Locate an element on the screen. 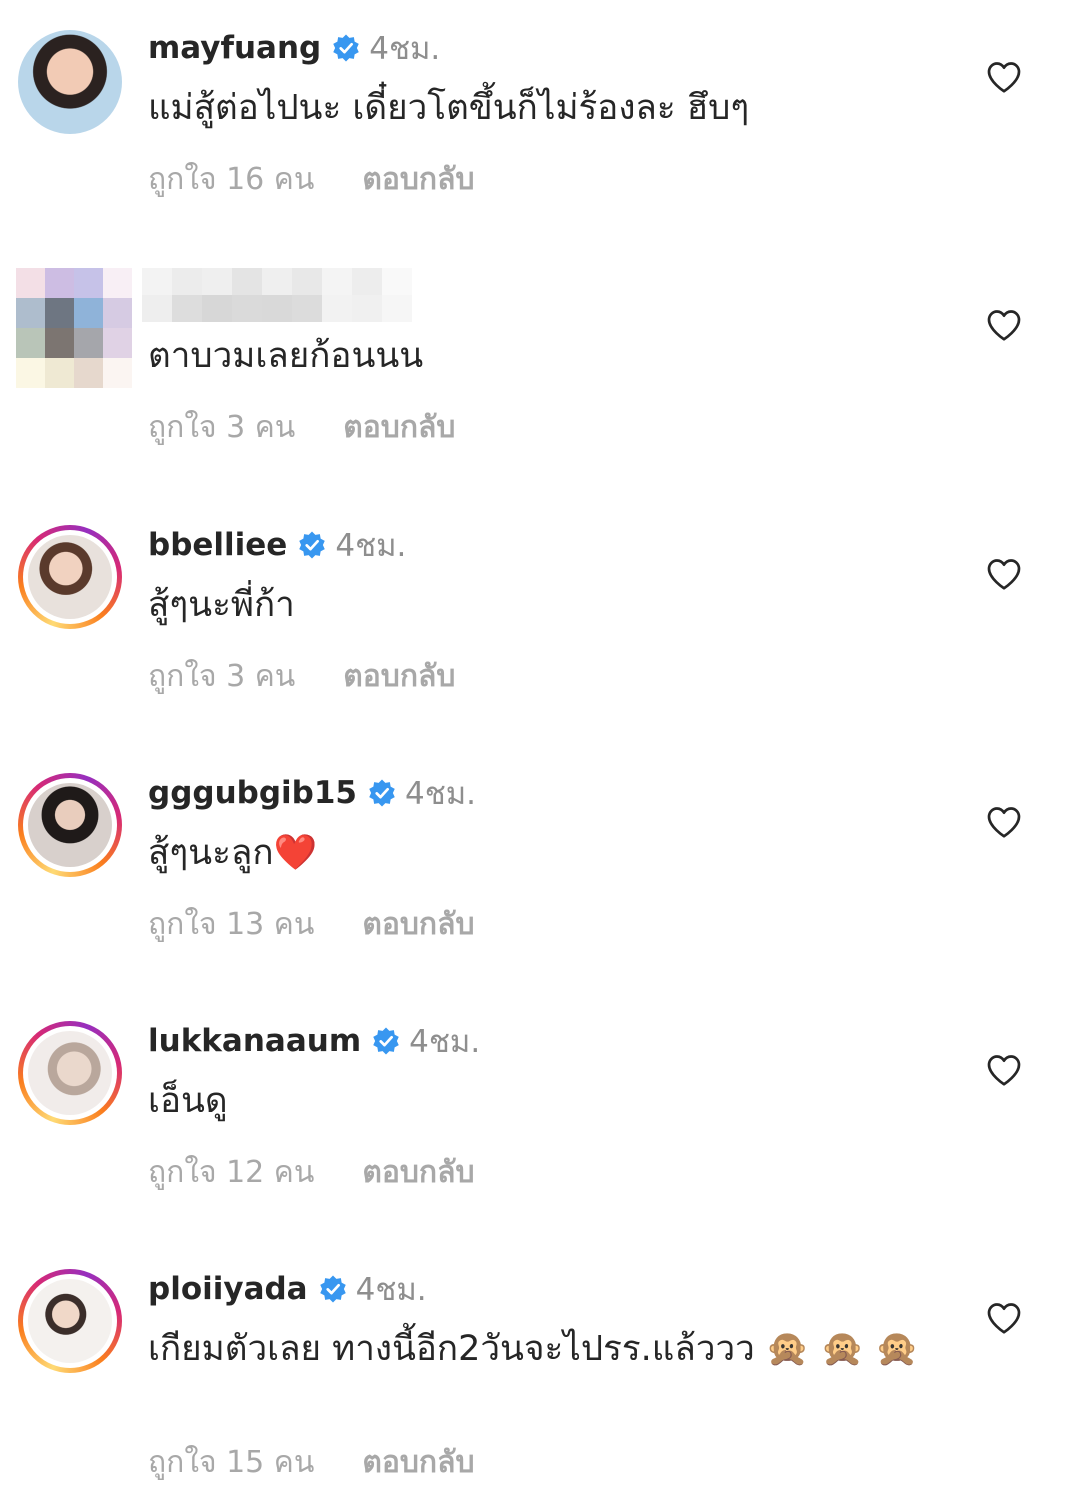  comment-text: สู้ๆนะลูก❤️ is located at coordinates (558, 853).